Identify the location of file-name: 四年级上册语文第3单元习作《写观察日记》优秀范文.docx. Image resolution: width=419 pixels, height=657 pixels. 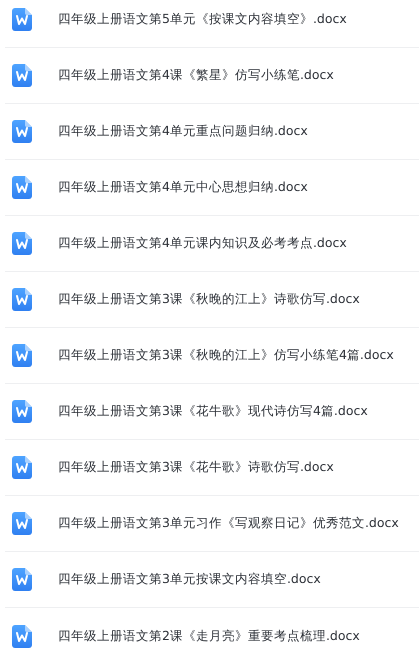
(228, 523).